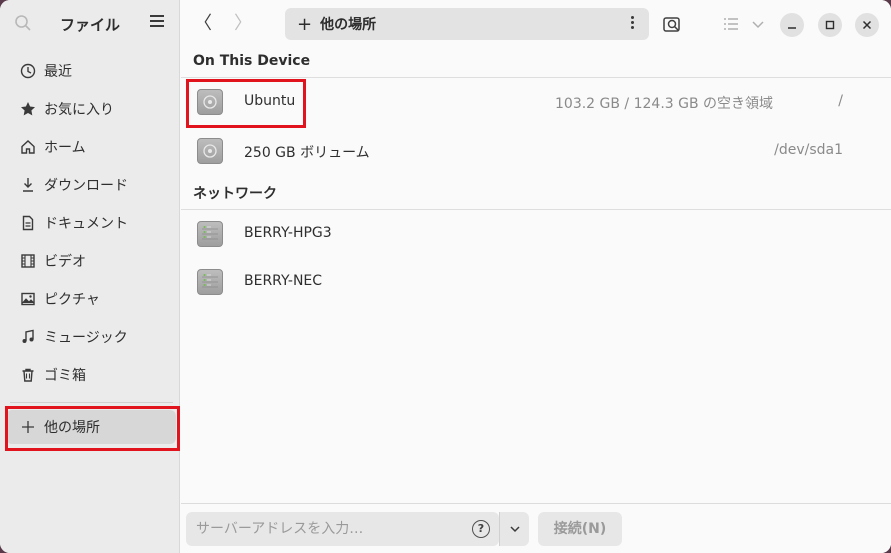  What do you see at coordinates (91, 375) in the screenshot?
I see `sidebar-item-trash: ゴミ箱` at bounding box center [91, 375].